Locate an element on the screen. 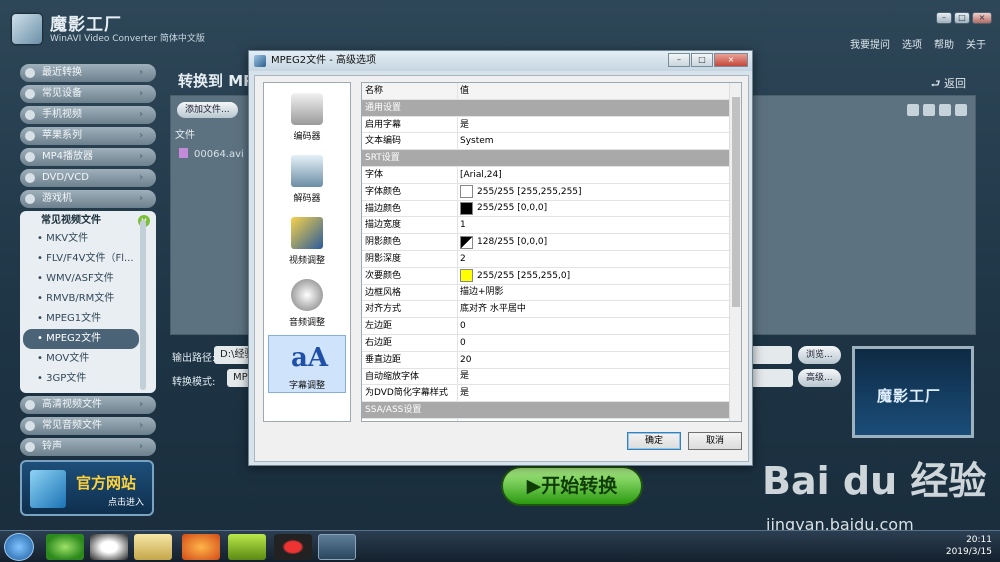  grid-row: 次要颜色 255/255 [255,255,0] is located at coordinates (551, 276).